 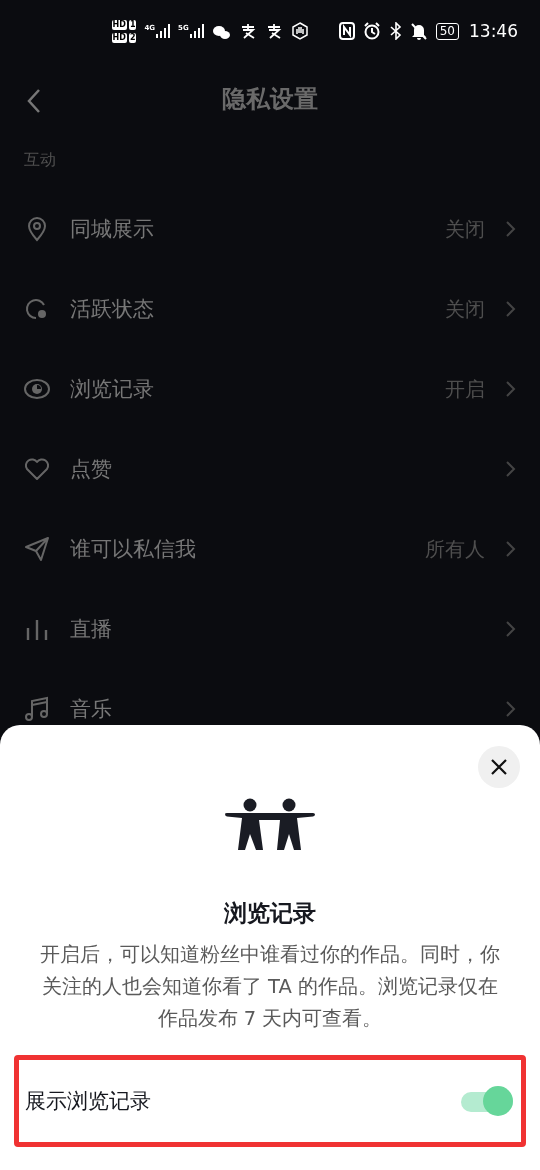 What do you see at coordinates (487, 1101) in the screenshot?
I see `toggle-switch` at bounding box center [487, 1101].